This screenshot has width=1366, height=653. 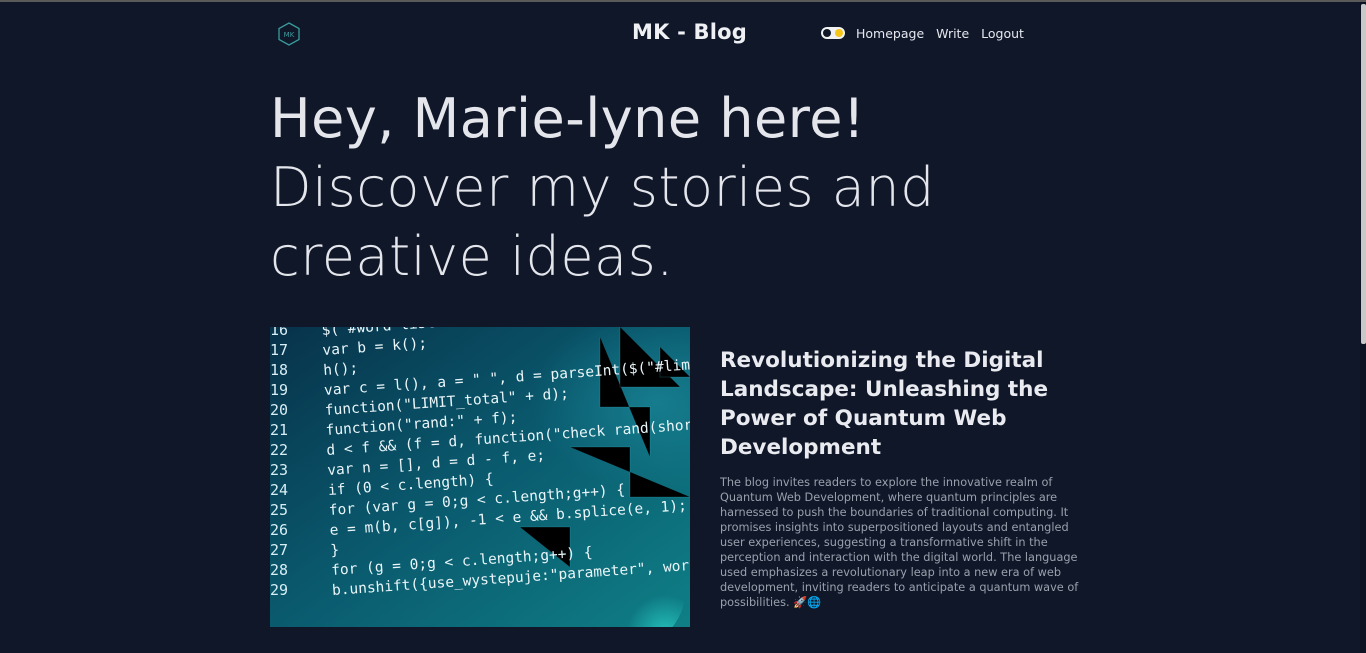 What do you see at coordinates (833, 33) in the screenshot?
I see `theme-toggle` at bounding box center [833, 33].